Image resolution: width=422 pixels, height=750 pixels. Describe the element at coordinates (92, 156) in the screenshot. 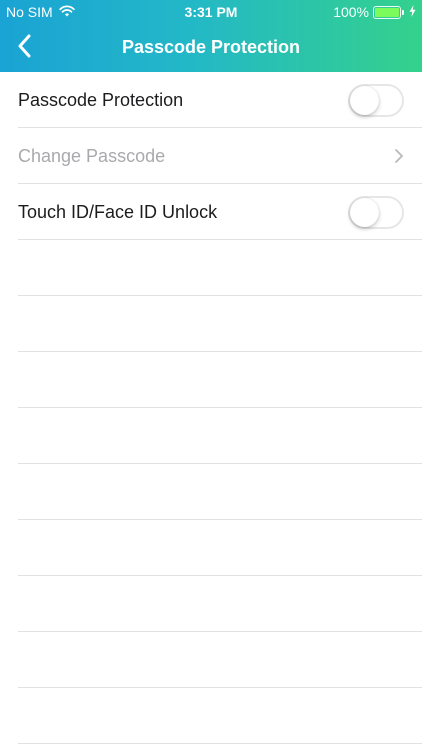

I see `change-passcode-label: Change Passcode` at that location.